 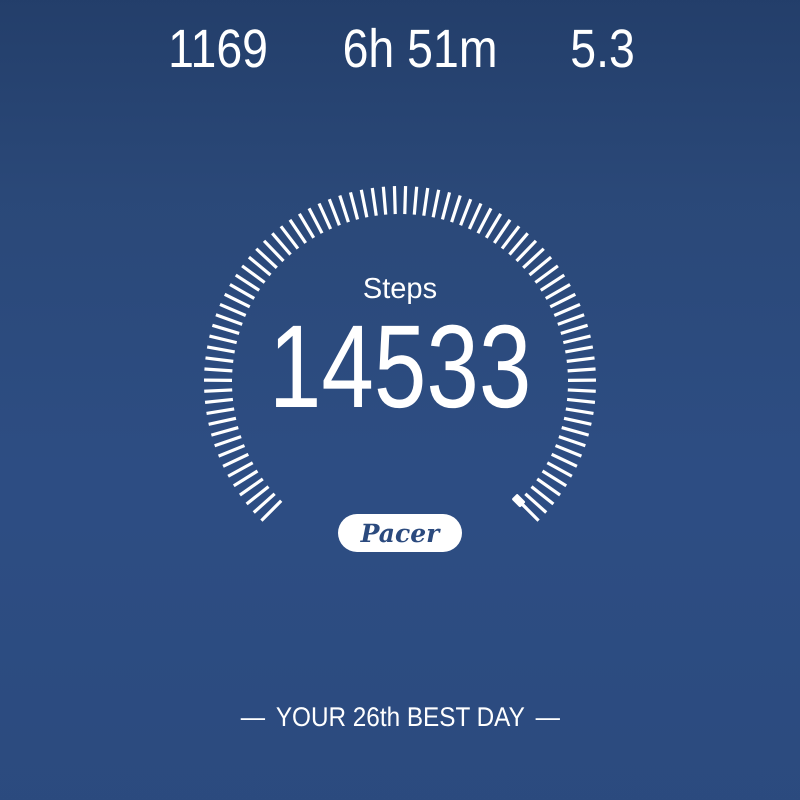 What do you see at coordinates (400, 533) in the screenshot?
I see `pacer-logo: Pacer` at bounding box center [400, 533].